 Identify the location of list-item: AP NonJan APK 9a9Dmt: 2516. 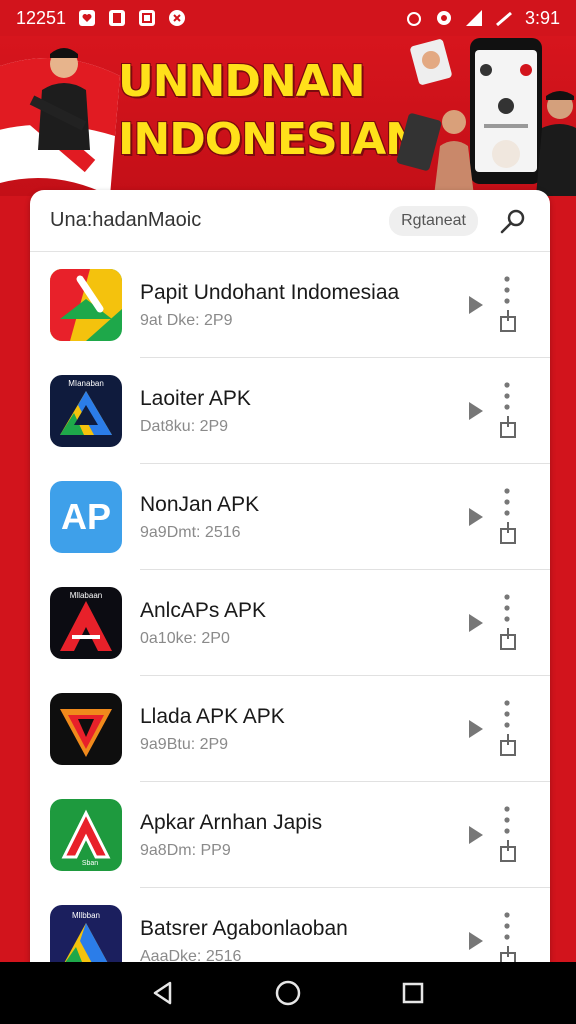
(290, 517).